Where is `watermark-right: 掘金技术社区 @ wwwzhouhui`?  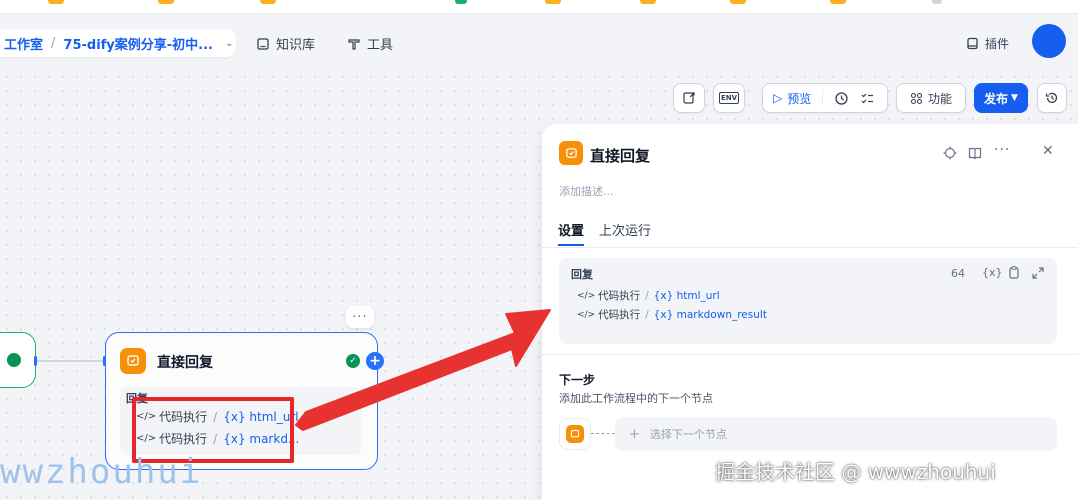 watermark-right: 掘金技术社区 @ wwwzhouhui is located at coordinates (855, 472).